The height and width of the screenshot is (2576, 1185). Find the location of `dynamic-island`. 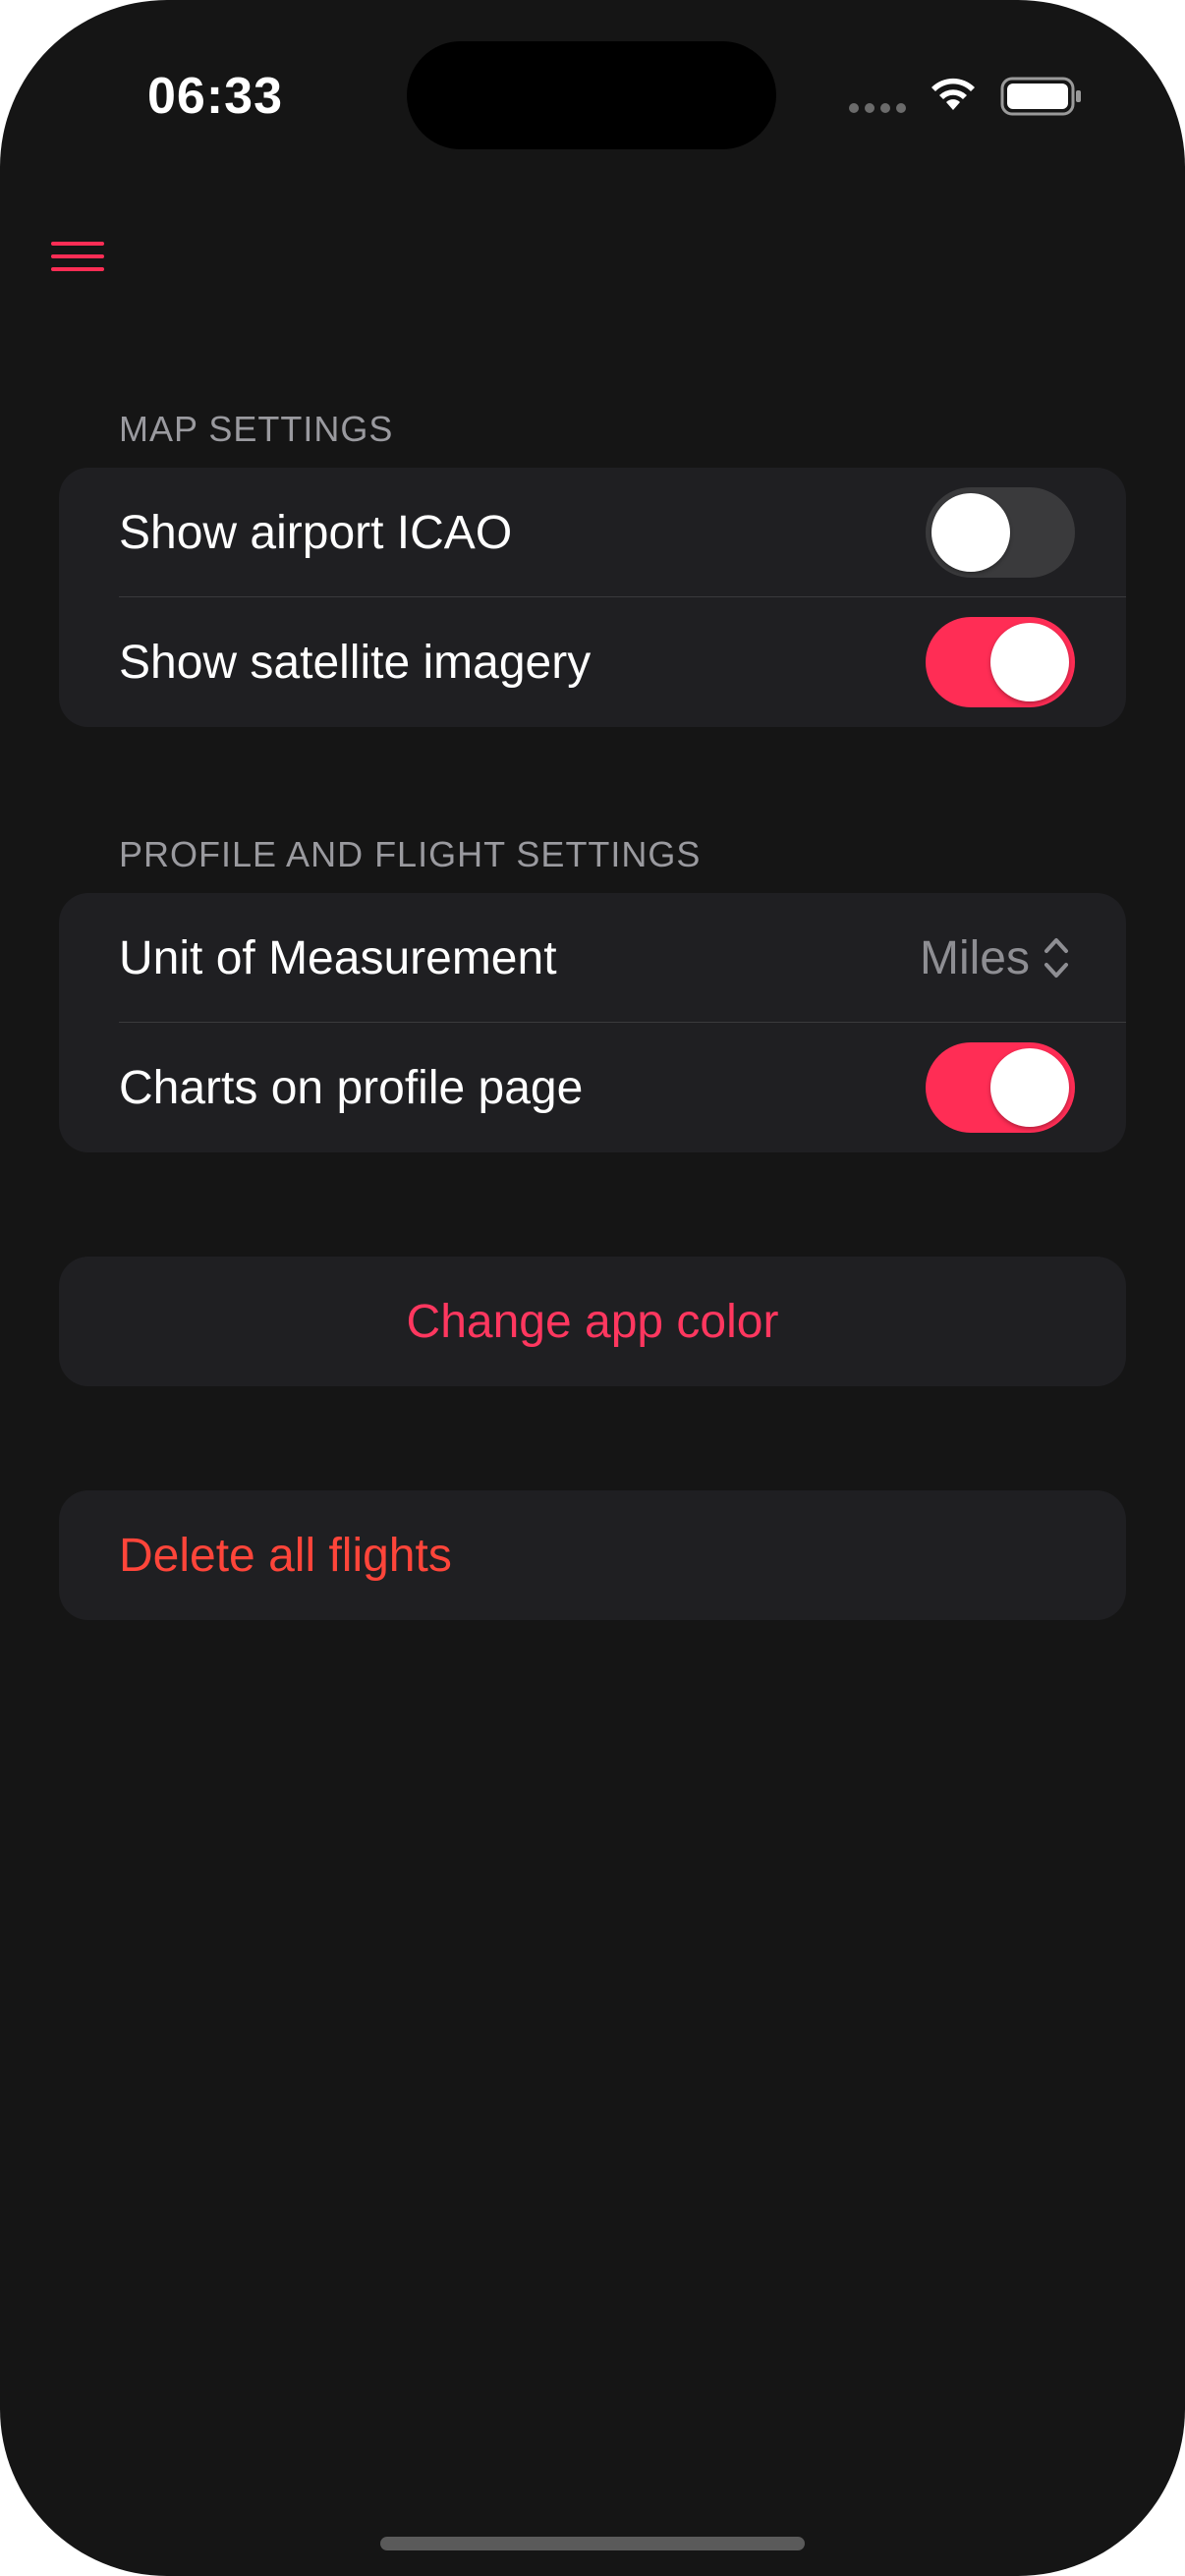

dynamic-island is located at coordinates (592, 95).